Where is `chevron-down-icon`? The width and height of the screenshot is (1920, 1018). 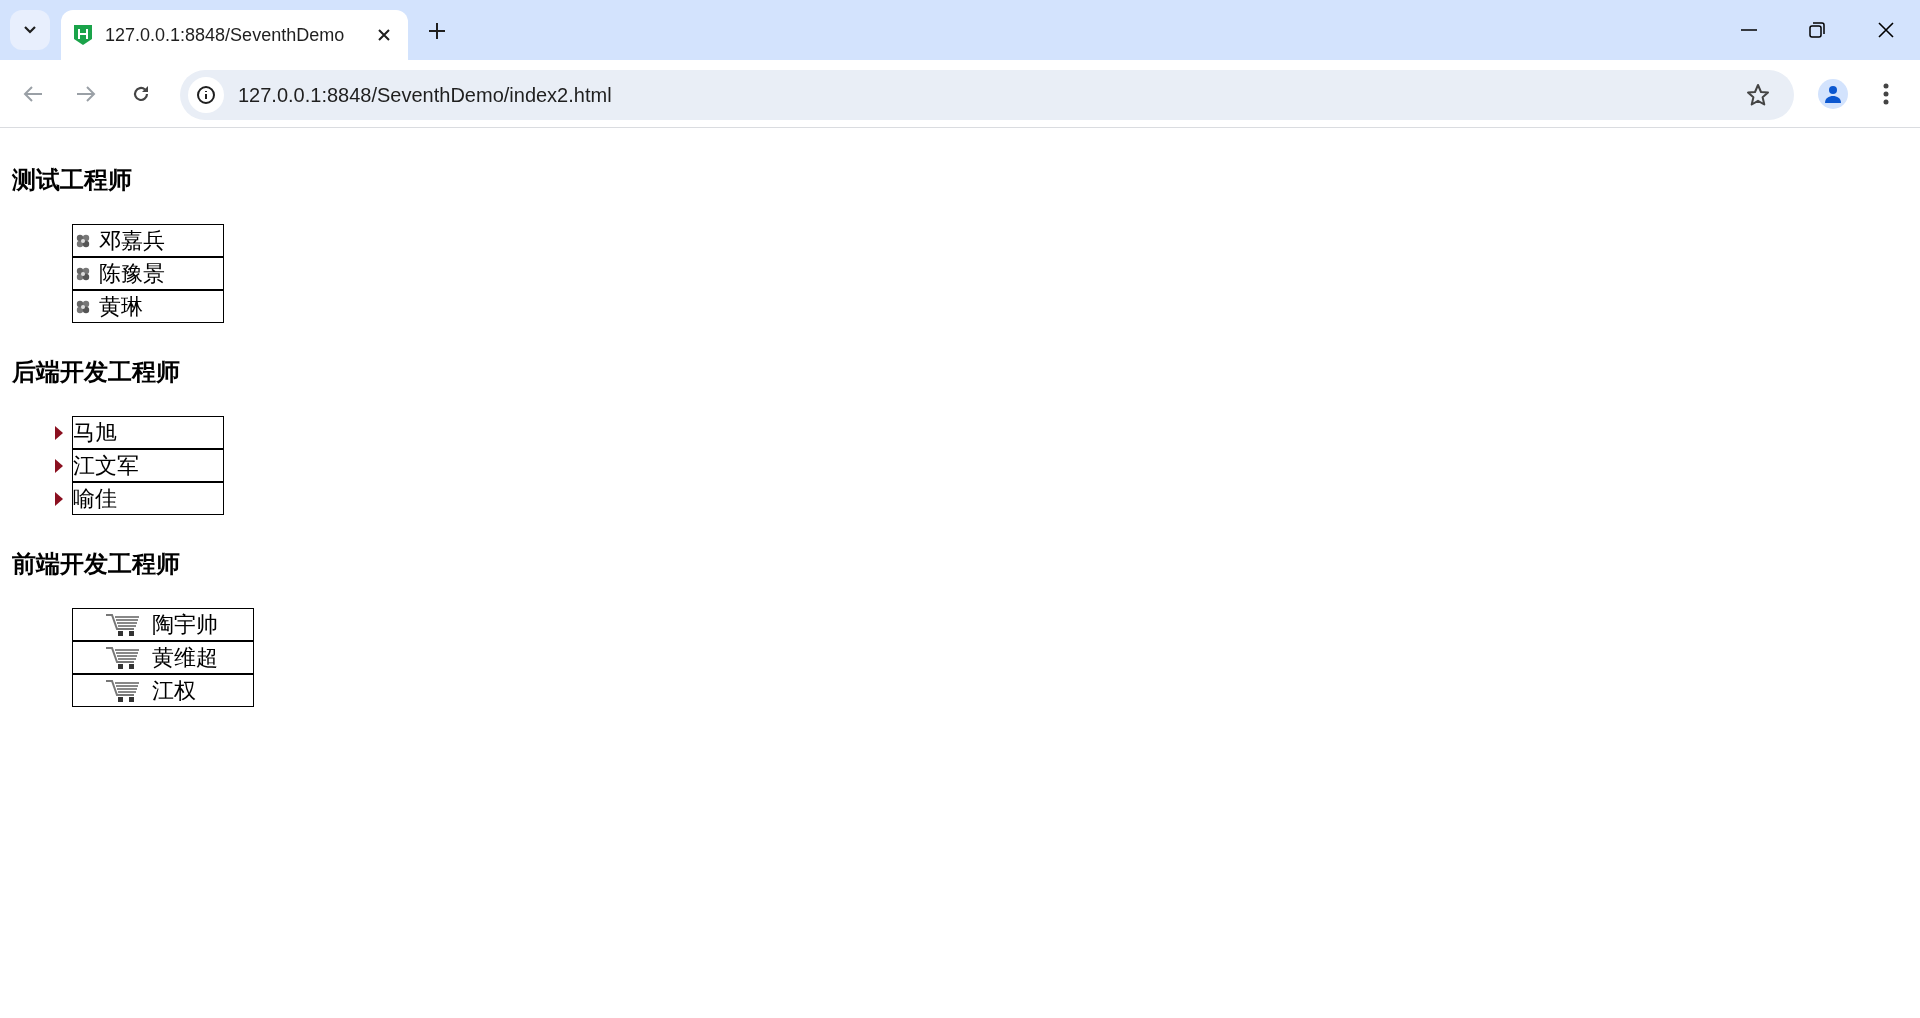
chevron-down-icon is located at coordinates (30, 30).